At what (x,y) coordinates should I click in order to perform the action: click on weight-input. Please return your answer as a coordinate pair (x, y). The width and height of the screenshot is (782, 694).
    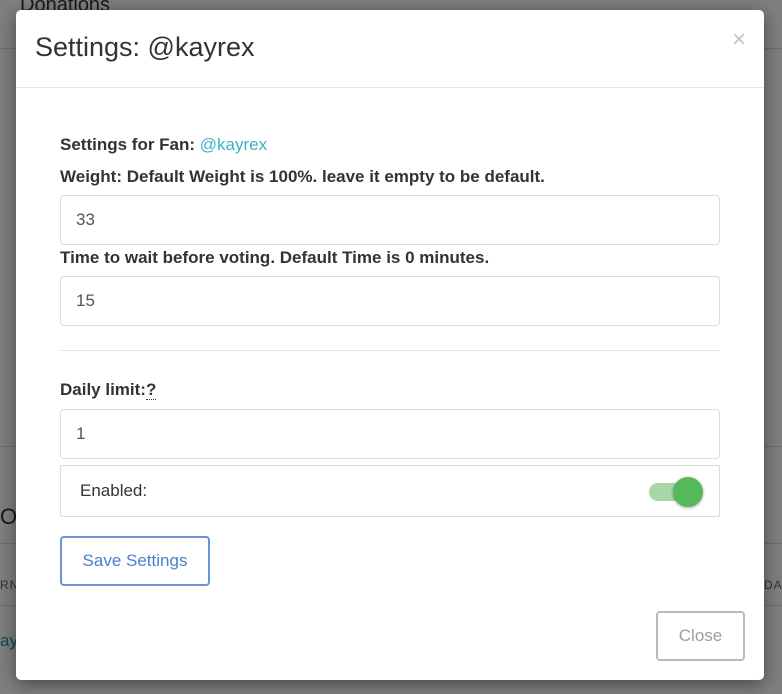
    Looking at the image, I should click on (390, 220).